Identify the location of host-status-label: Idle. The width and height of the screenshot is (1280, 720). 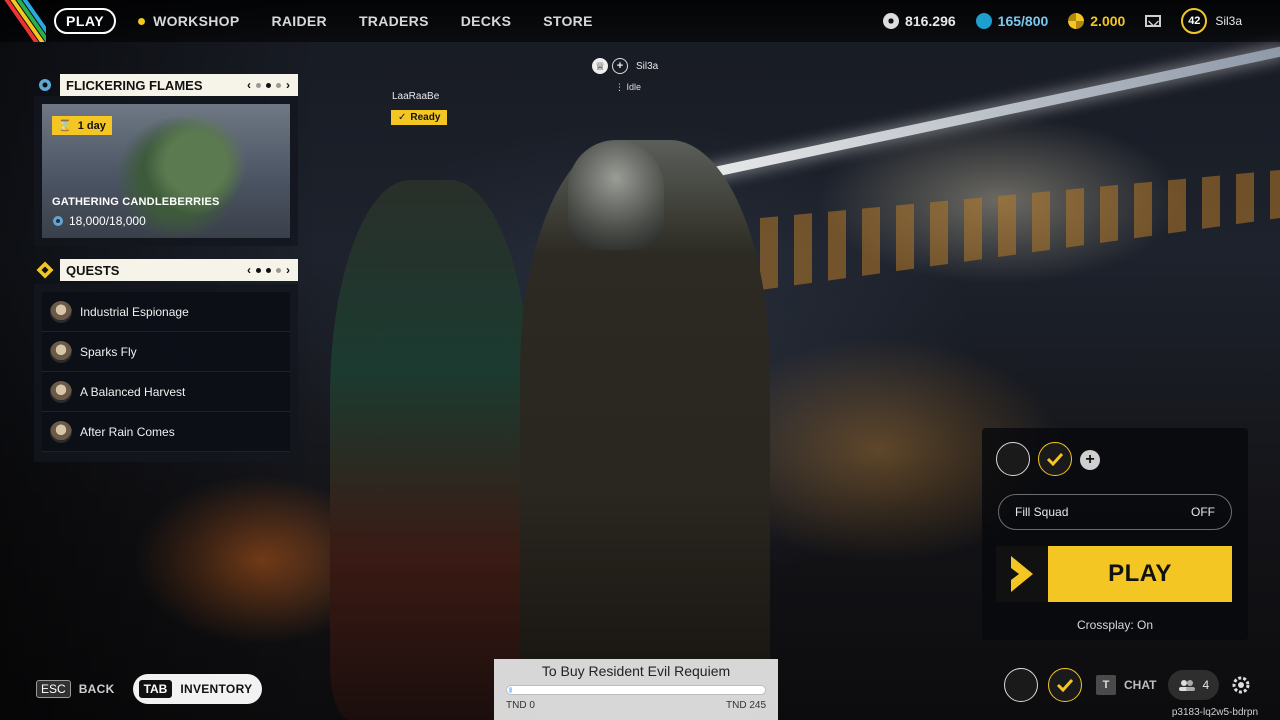
(634, 87).